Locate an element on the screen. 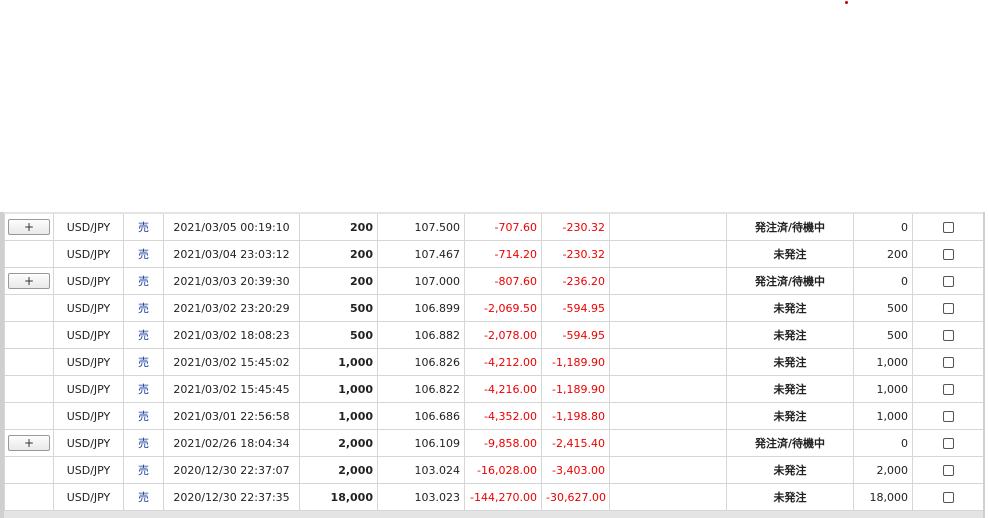 The width and height of the screenshot is (989, 518). profit-loss: -2,078.00 is located at coordinates (503, 335).